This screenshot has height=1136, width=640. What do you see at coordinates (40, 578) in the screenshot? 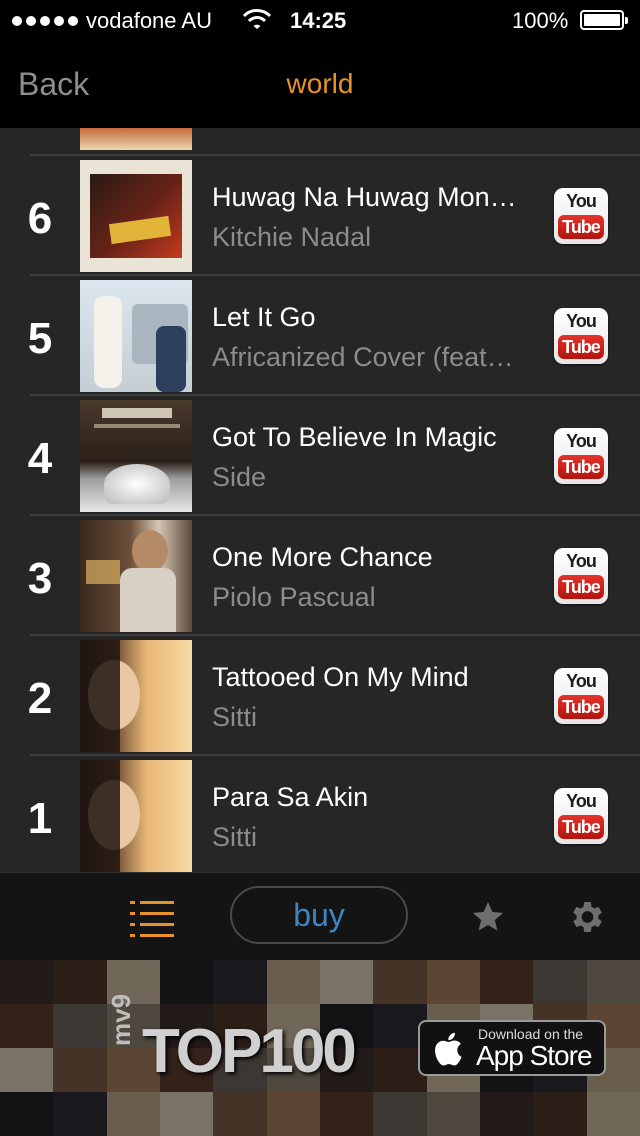
I see `track-rank: 3` at bounding box center [40, 578].